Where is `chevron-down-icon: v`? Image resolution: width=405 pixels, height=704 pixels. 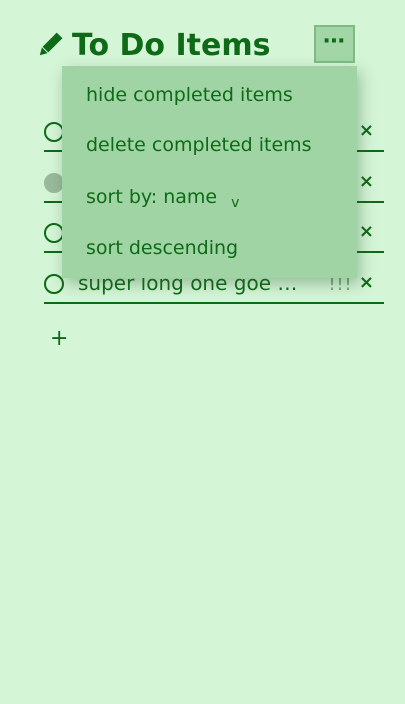
chevron-down-icon: v is located at coordinates (235, 203).